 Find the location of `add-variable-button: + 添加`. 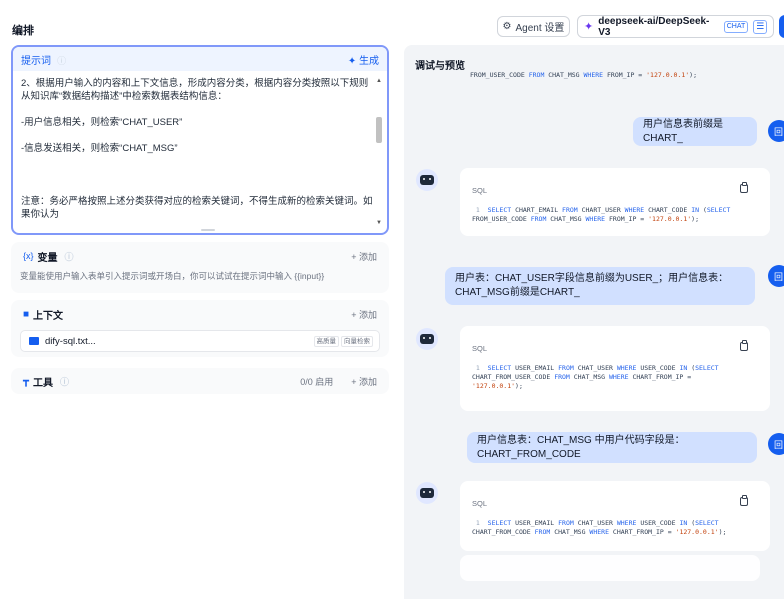

add-variable-button: + 添加 is located at coordinates (364, 256).